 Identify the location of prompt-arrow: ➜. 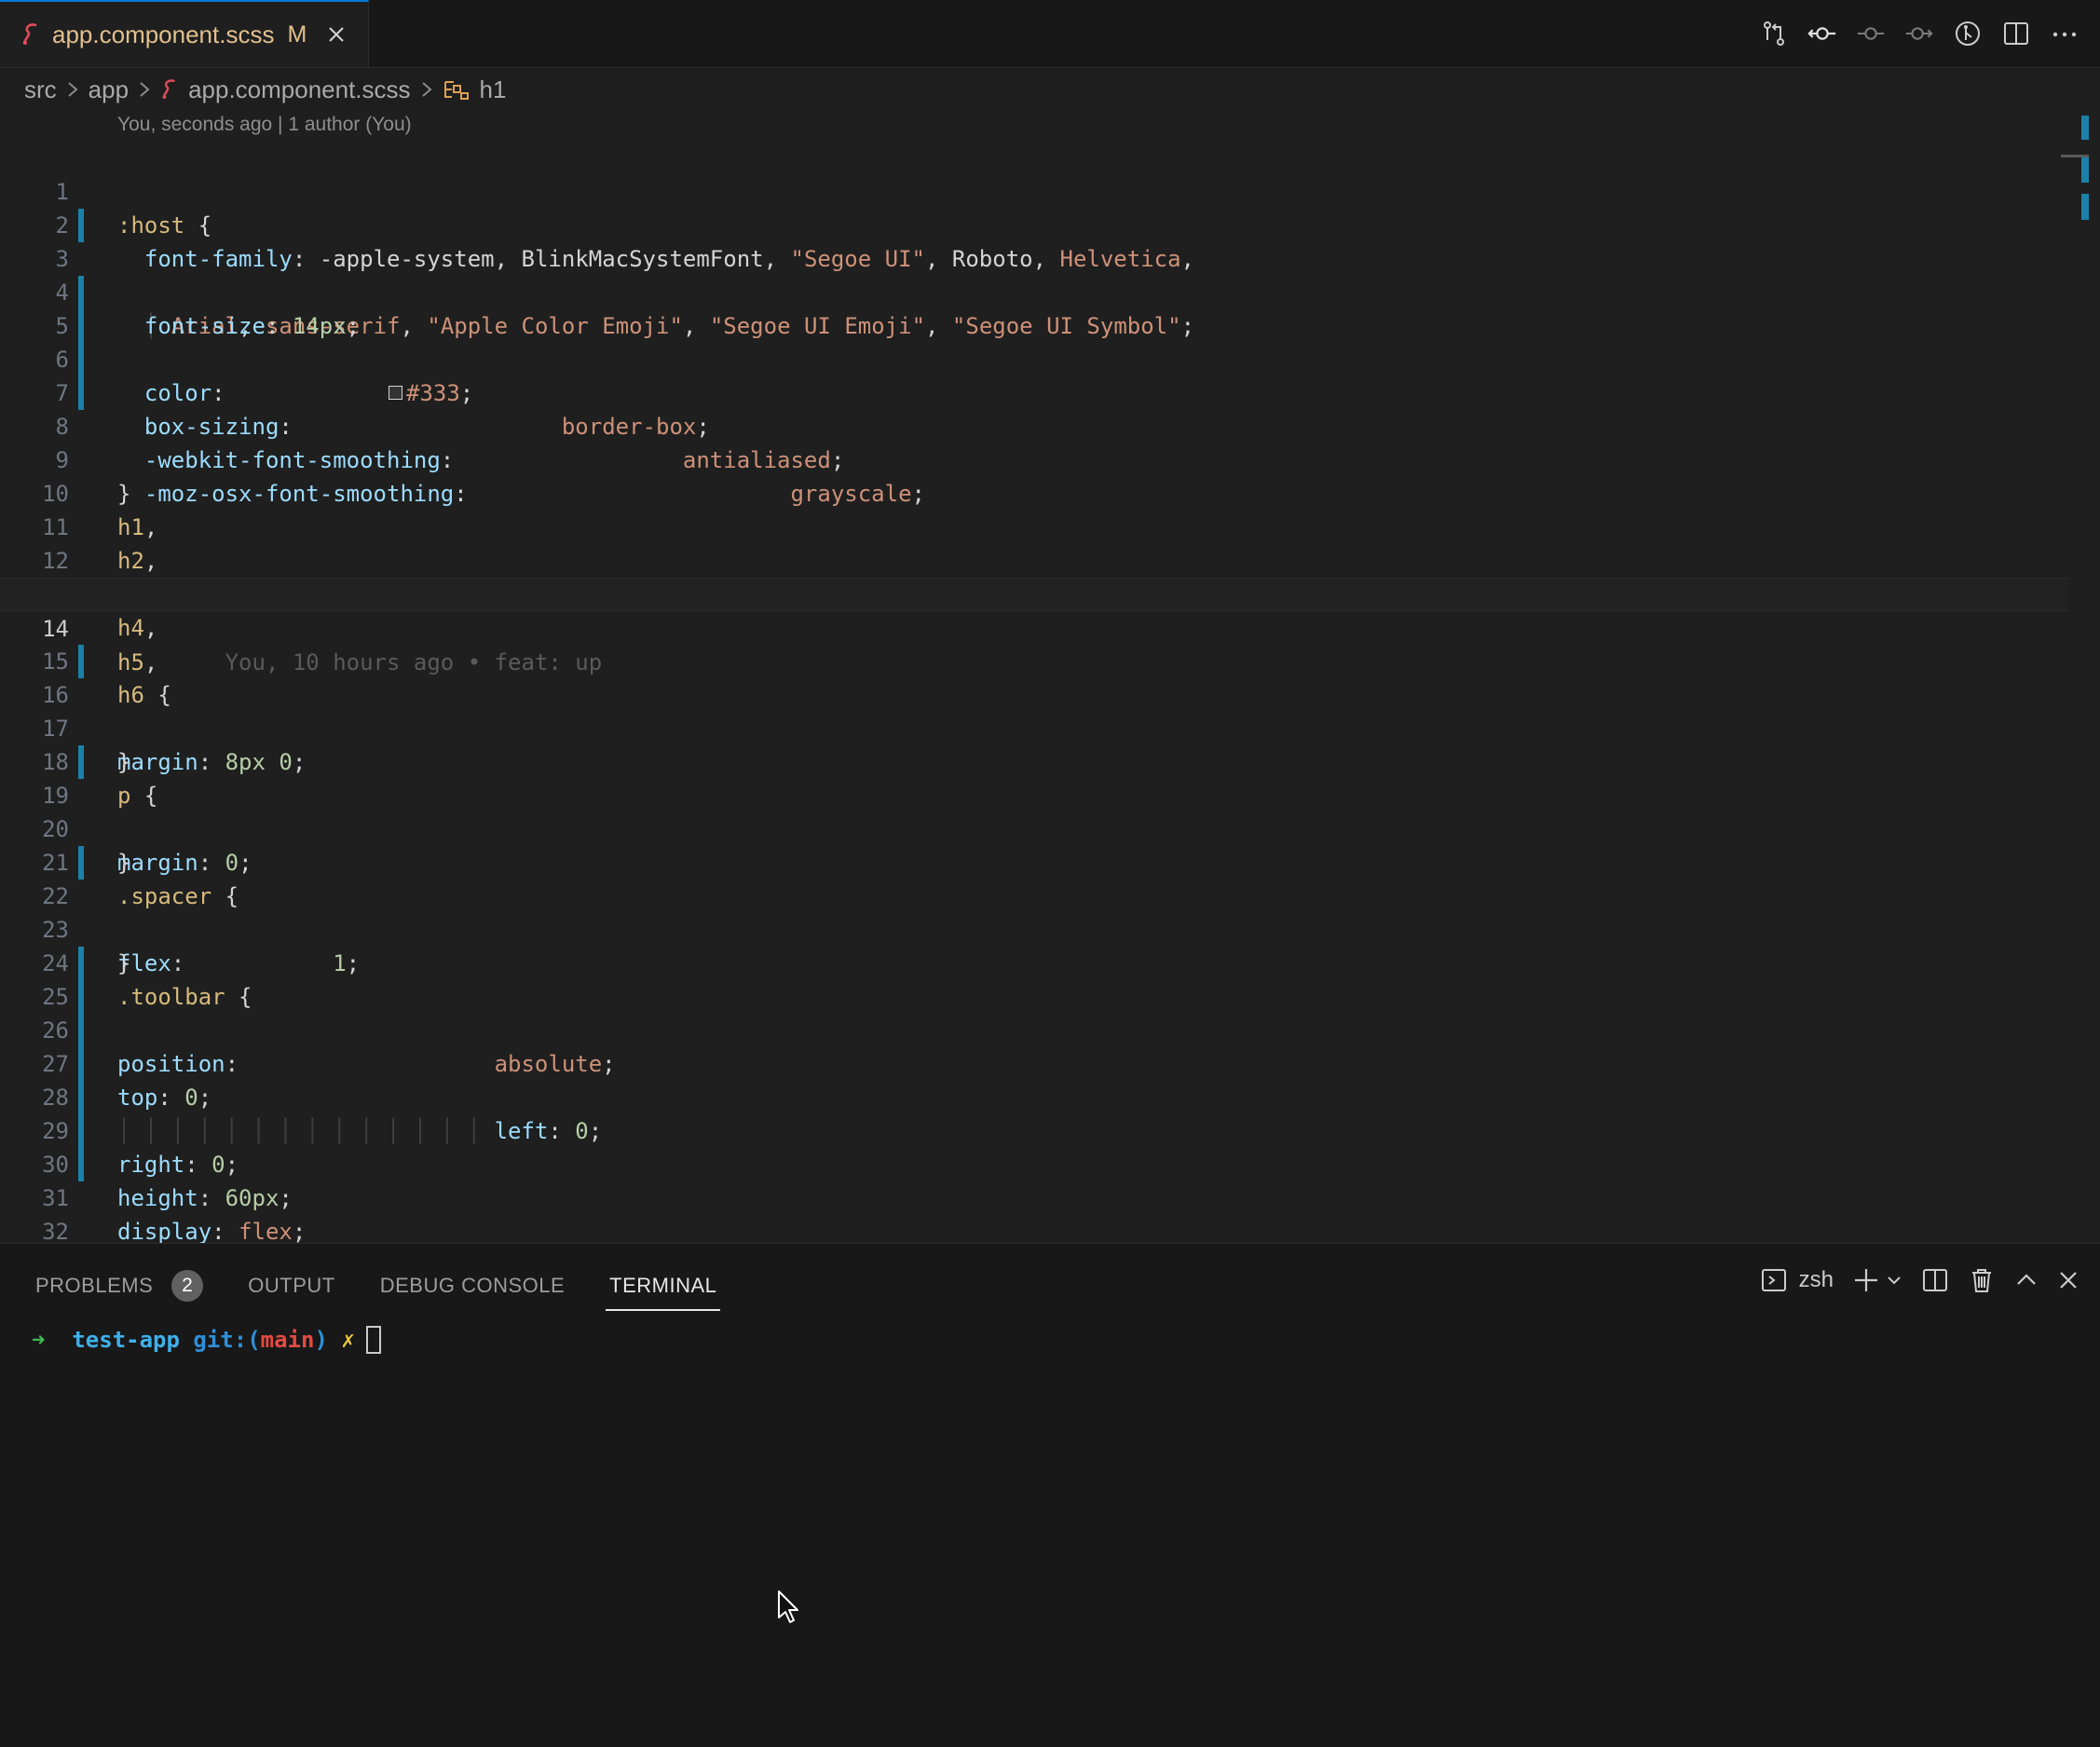
(39, 1340).